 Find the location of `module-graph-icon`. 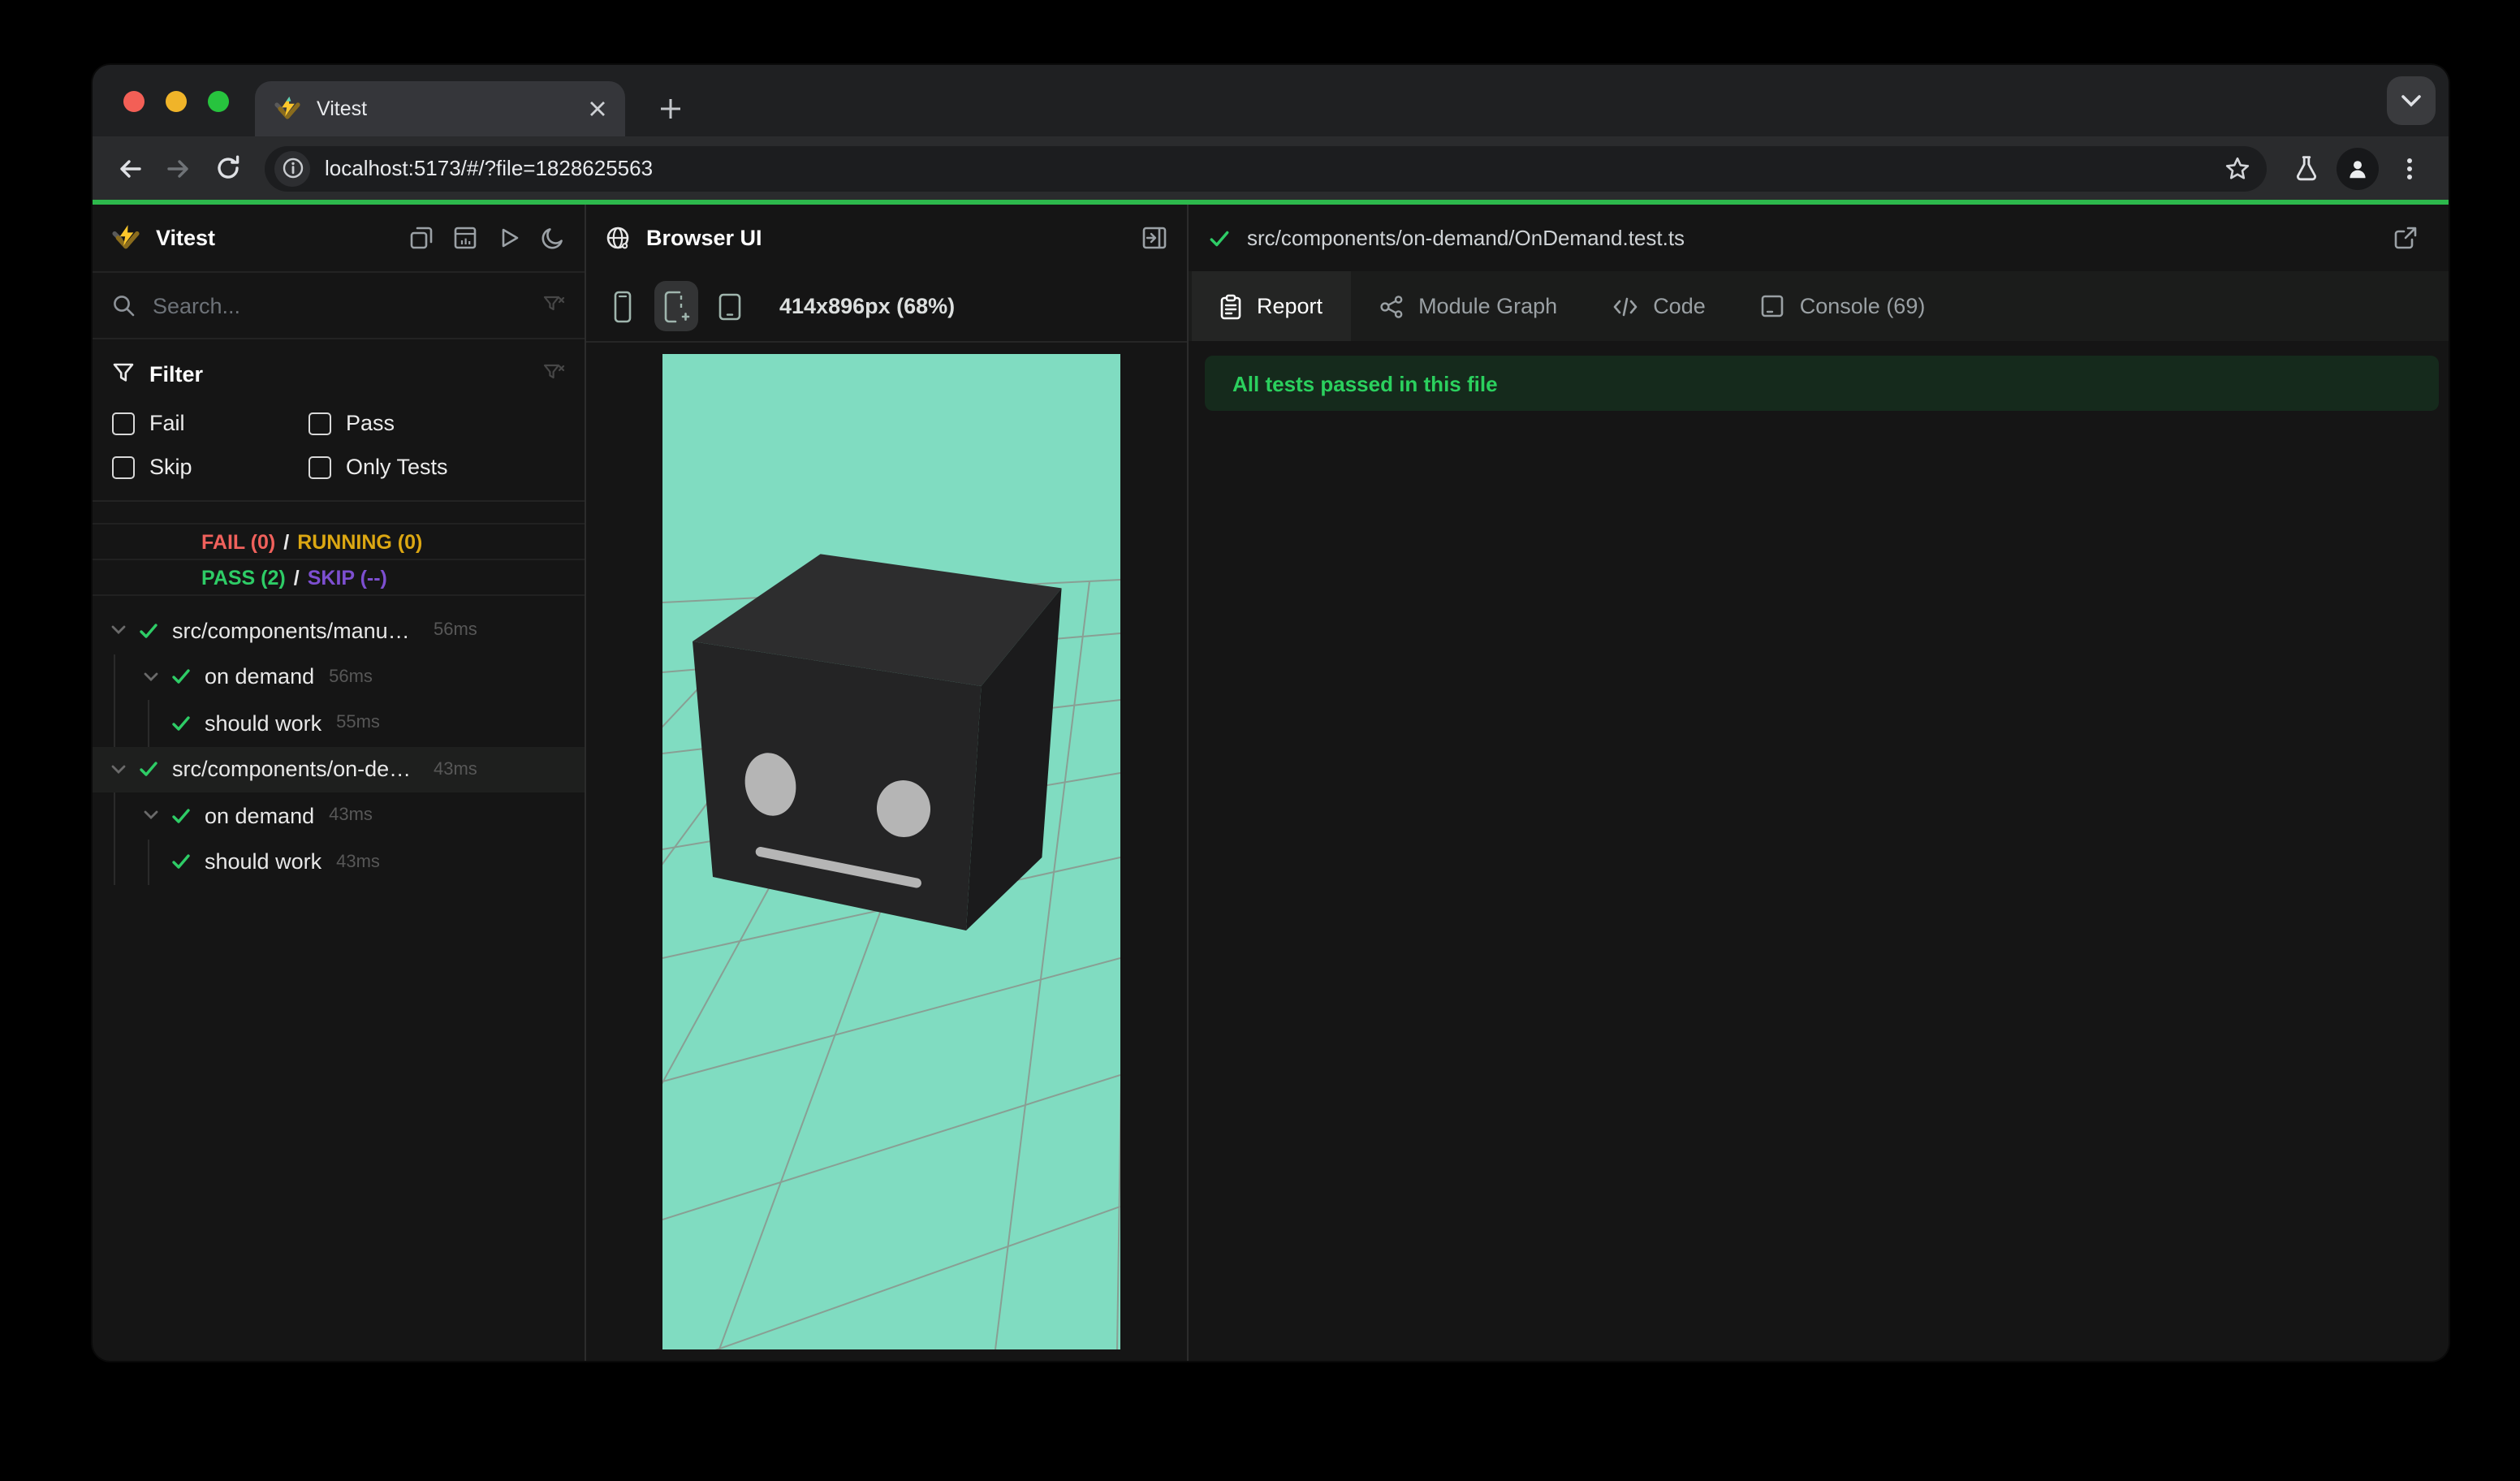

module-graph-icon is located at coordinates (1390, 306).